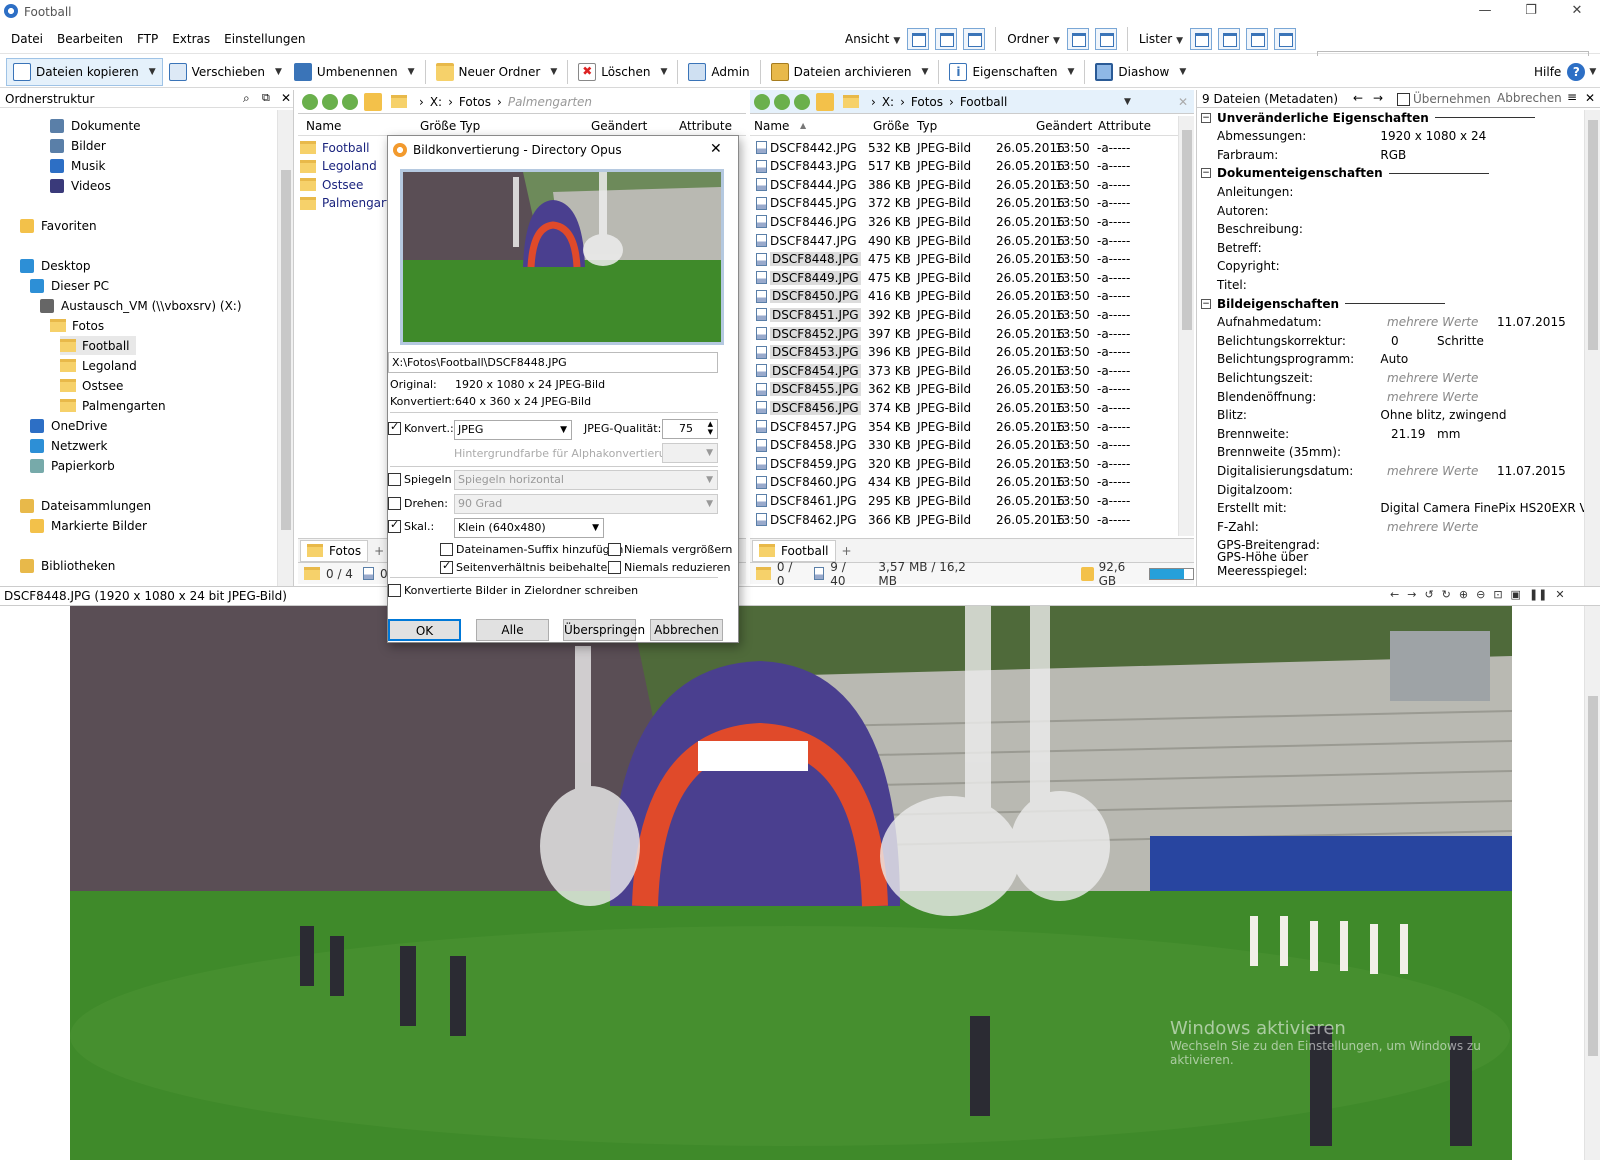 Image resolution: width=1600 pixels, height=1160 pixels. I want to click on new-folder-button: Neuer Ordner ▼, so click(497, 72).